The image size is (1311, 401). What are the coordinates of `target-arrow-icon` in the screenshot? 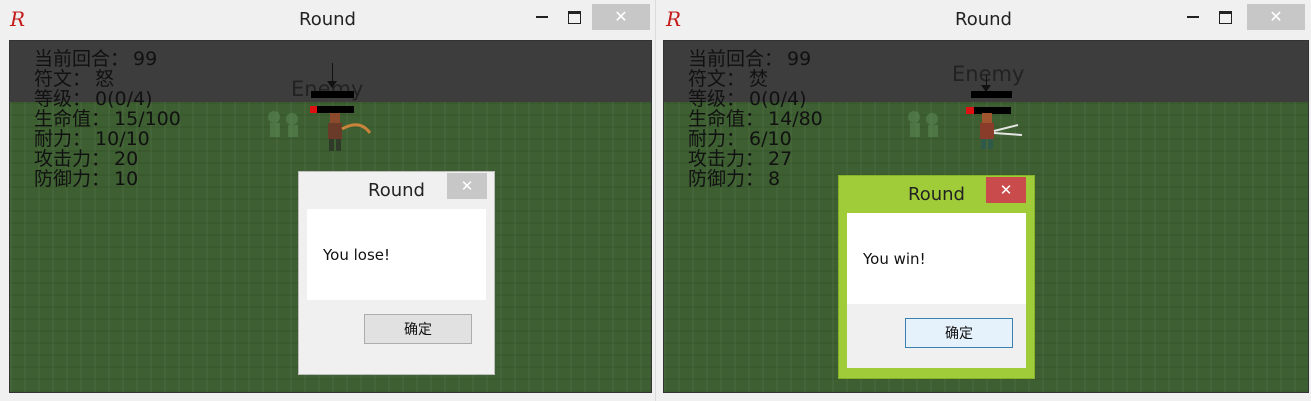 It's located at (332, 84).